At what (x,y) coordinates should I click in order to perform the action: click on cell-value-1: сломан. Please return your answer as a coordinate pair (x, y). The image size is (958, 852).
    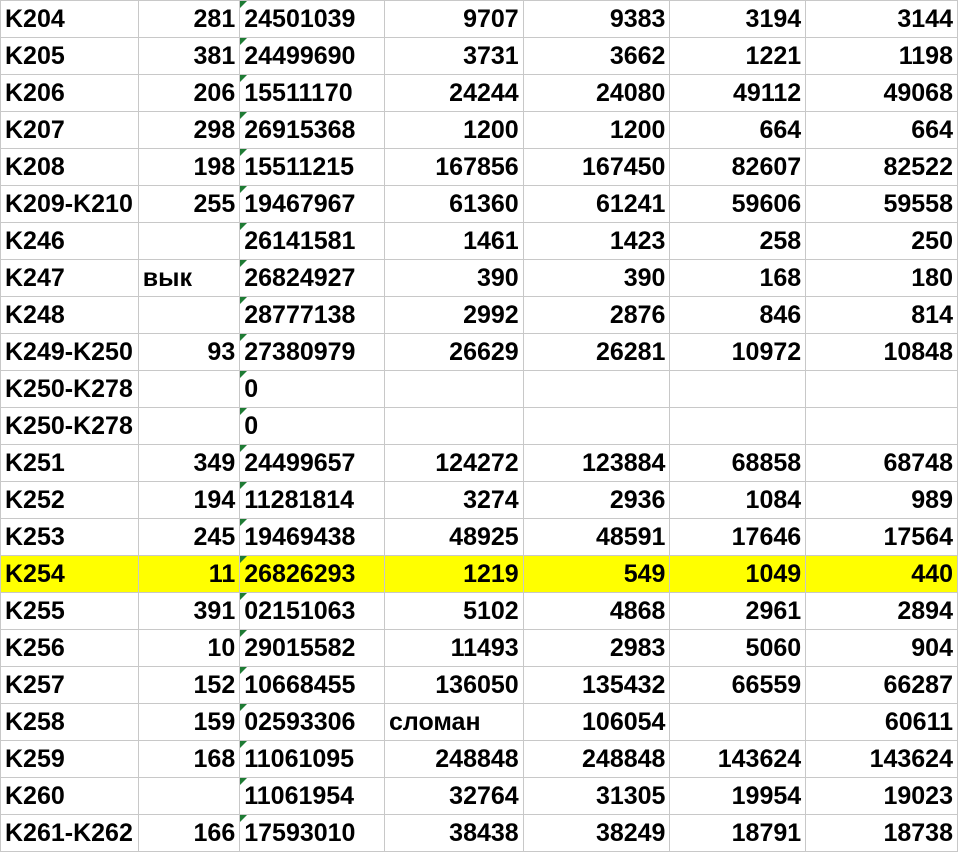
    Looking at the image, I should click on (453, 722).